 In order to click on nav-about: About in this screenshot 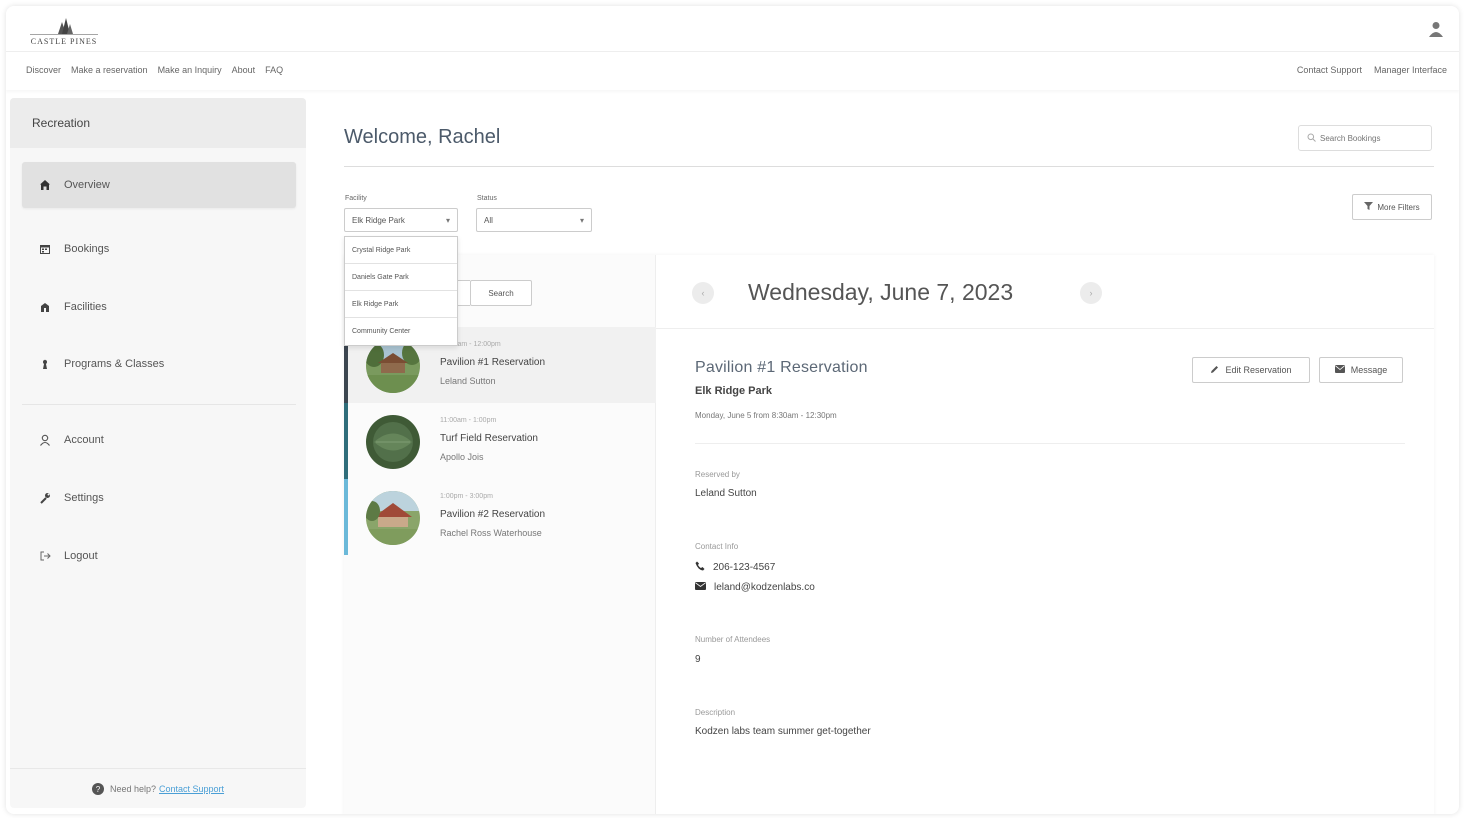, I will do `click(244, 70)`.